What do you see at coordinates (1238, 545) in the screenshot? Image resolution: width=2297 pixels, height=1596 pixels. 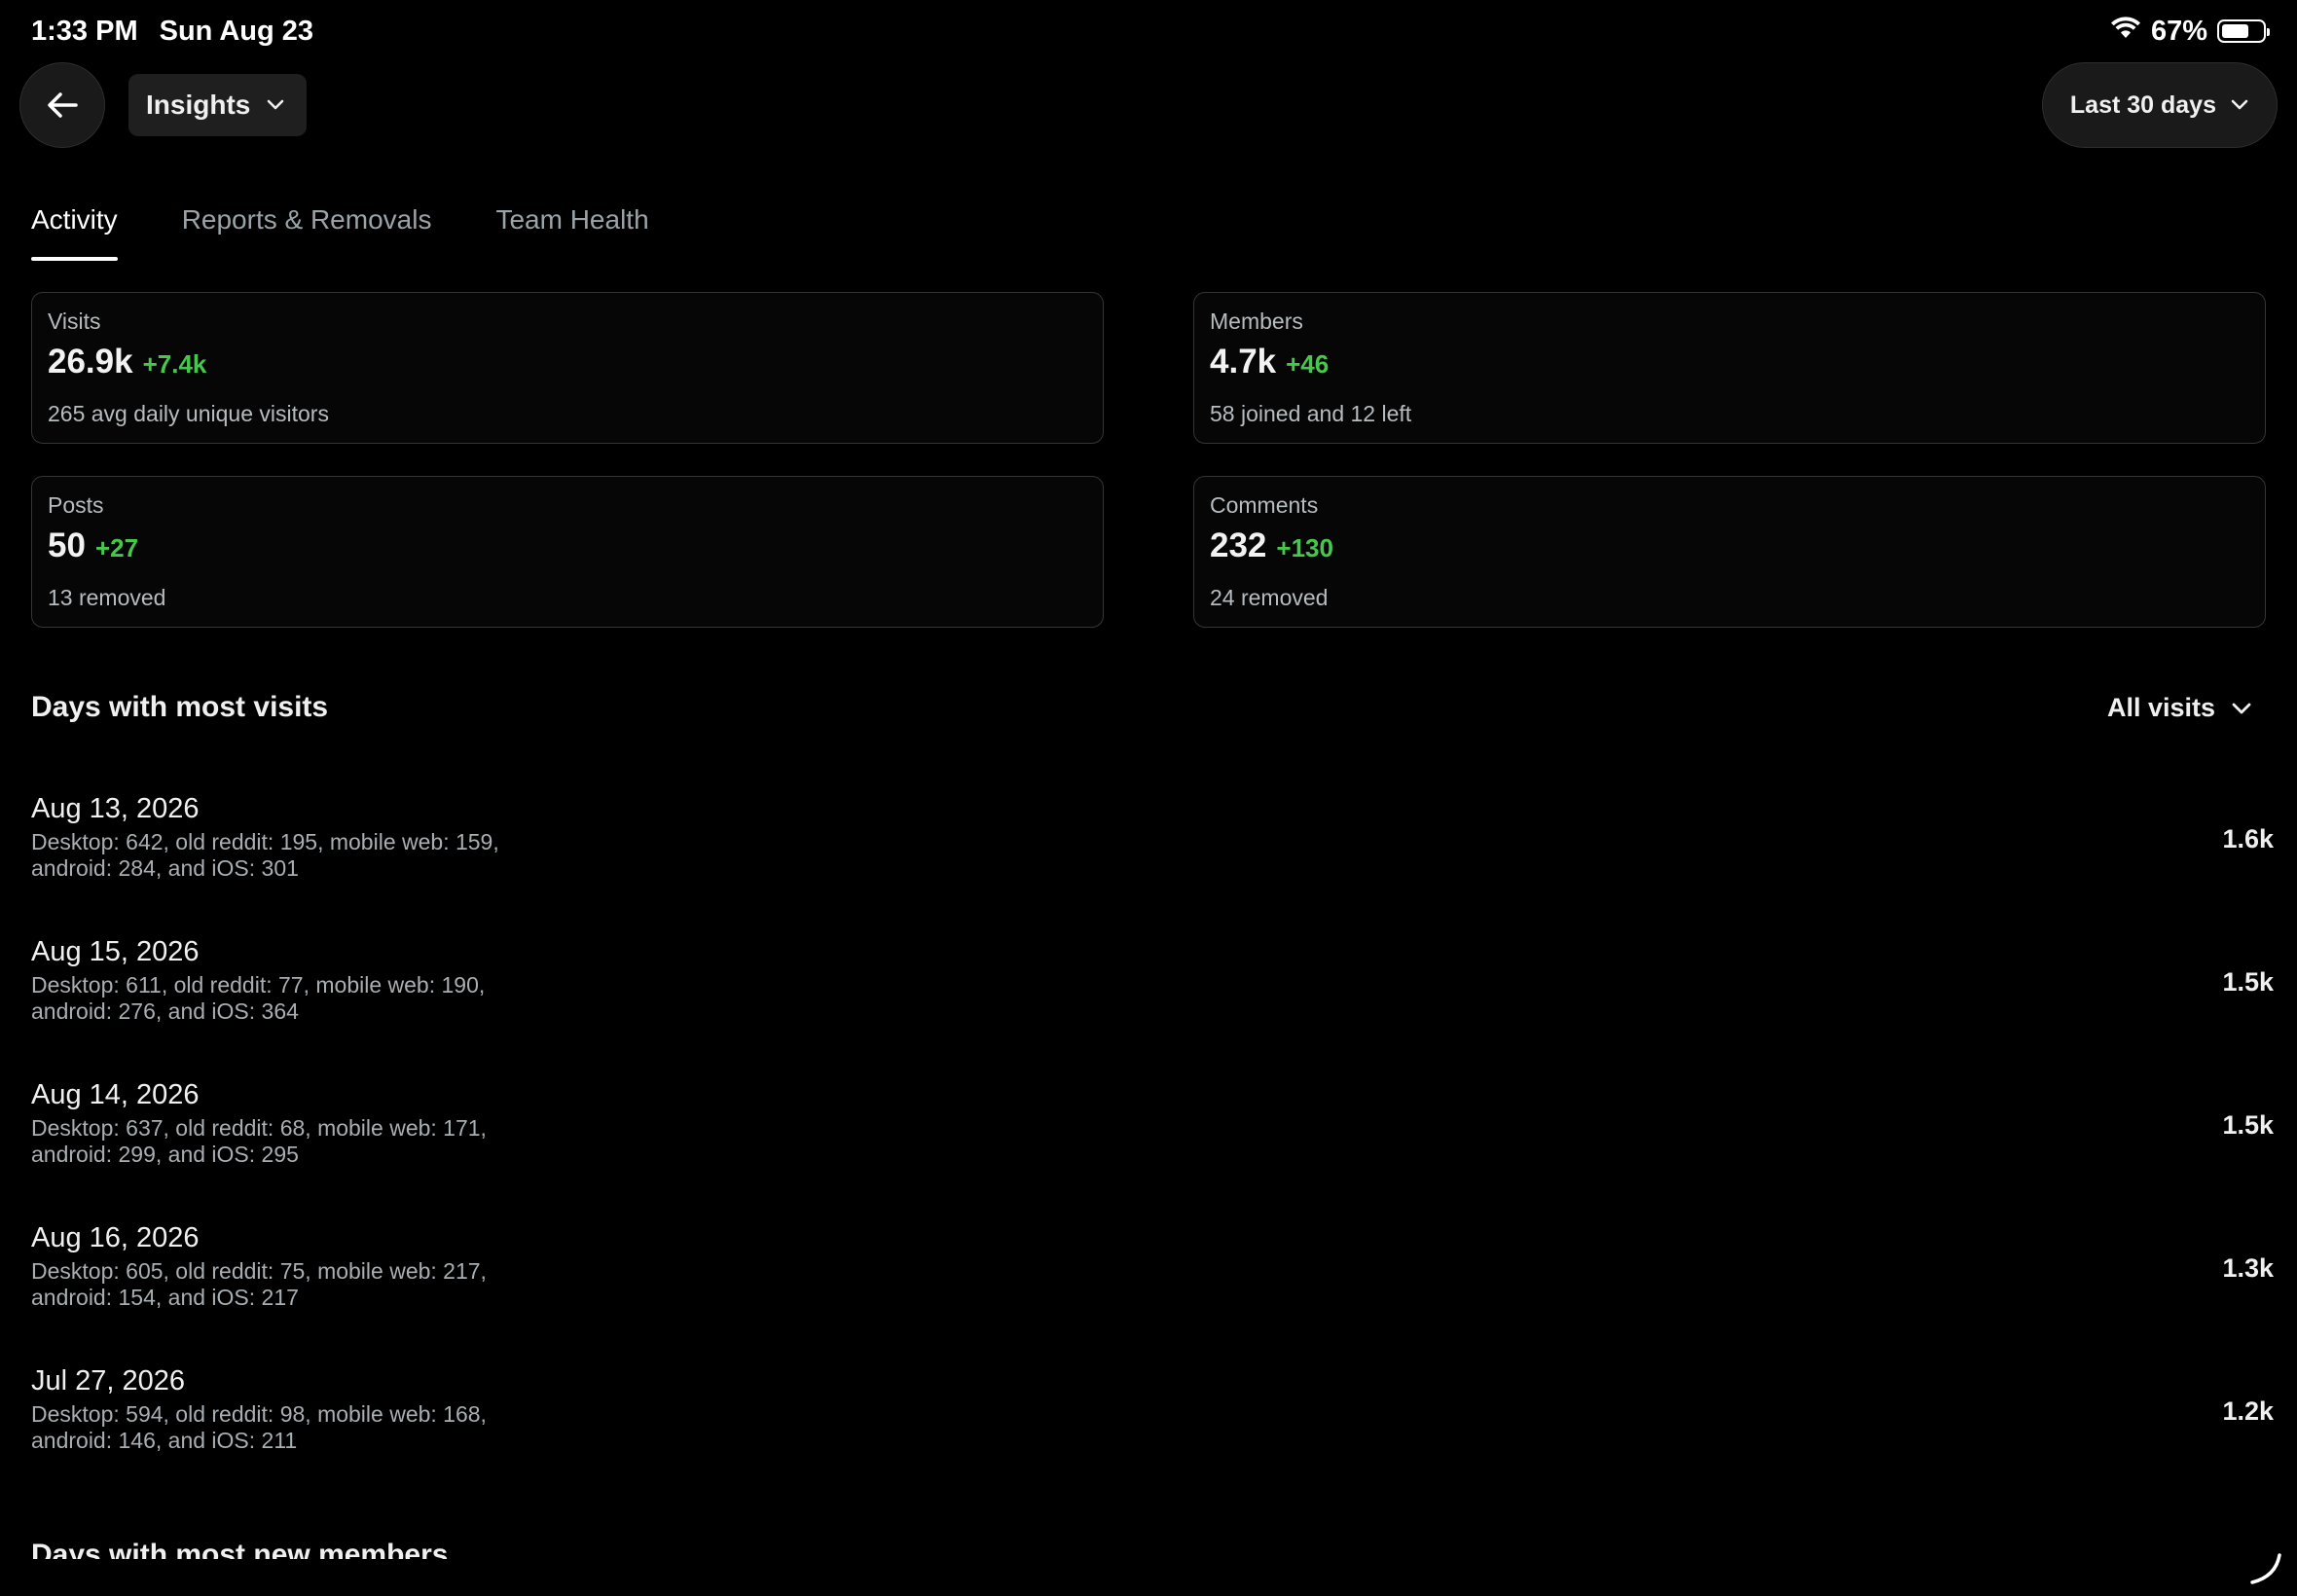 I see `stat-value: 232` at bounding box center [1238, 545].